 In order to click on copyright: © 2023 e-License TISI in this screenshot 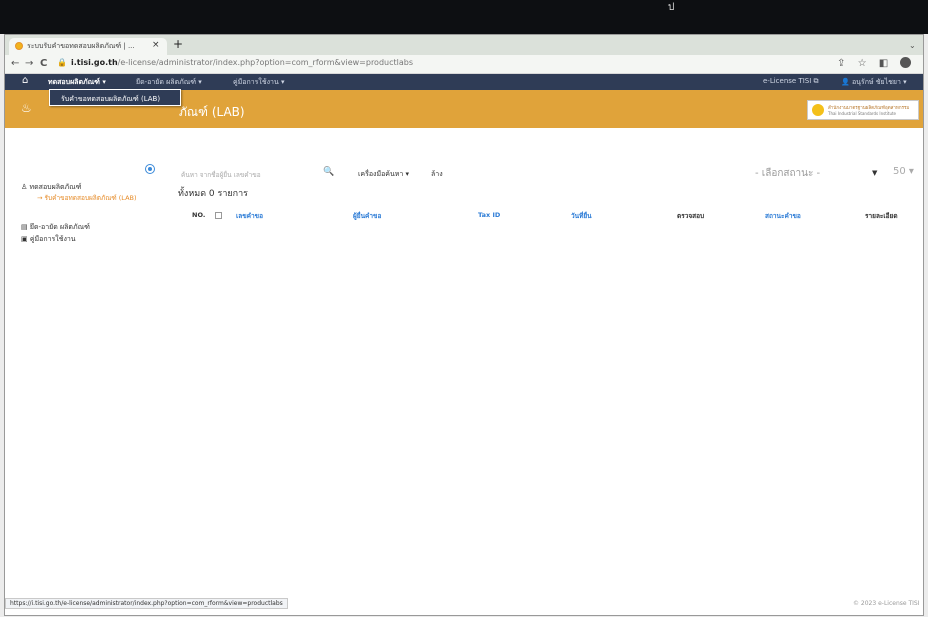, I will do `click(886, 603)`.